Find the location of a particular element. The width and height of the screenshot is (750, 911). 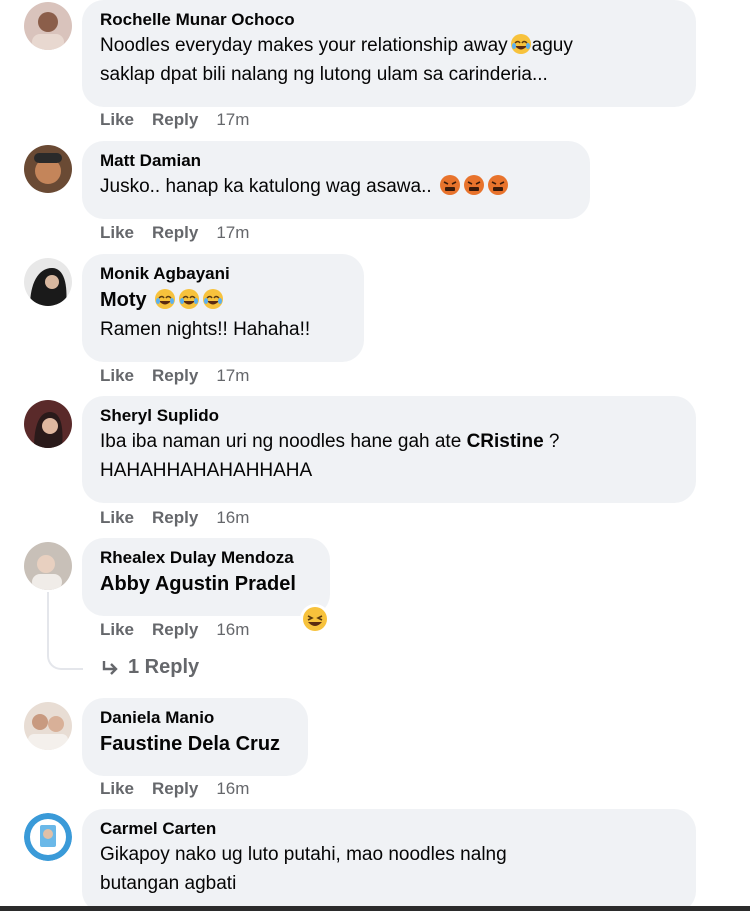

comment-mention: Faustine Dela Cruz is located at coordinates (195, 744).